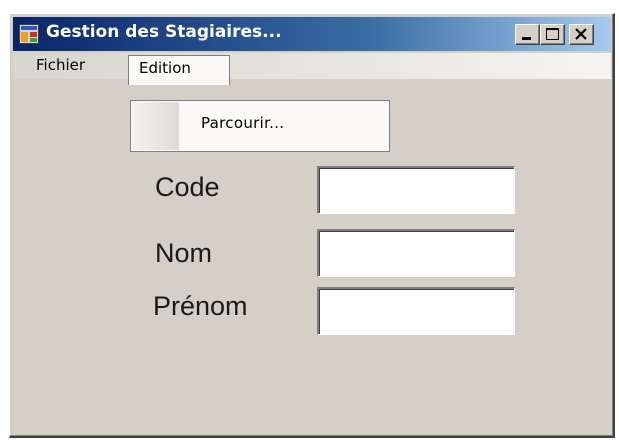 The image size is (619, 442). I want to click on nom-field, so click(416, 253).